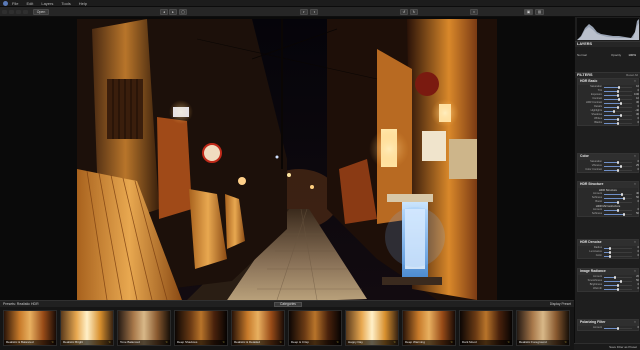  What do you see at coordinates (414, 12) in the screenshot?
I see `rotate-right-icon: ↻` at bounding box center [414, 12].